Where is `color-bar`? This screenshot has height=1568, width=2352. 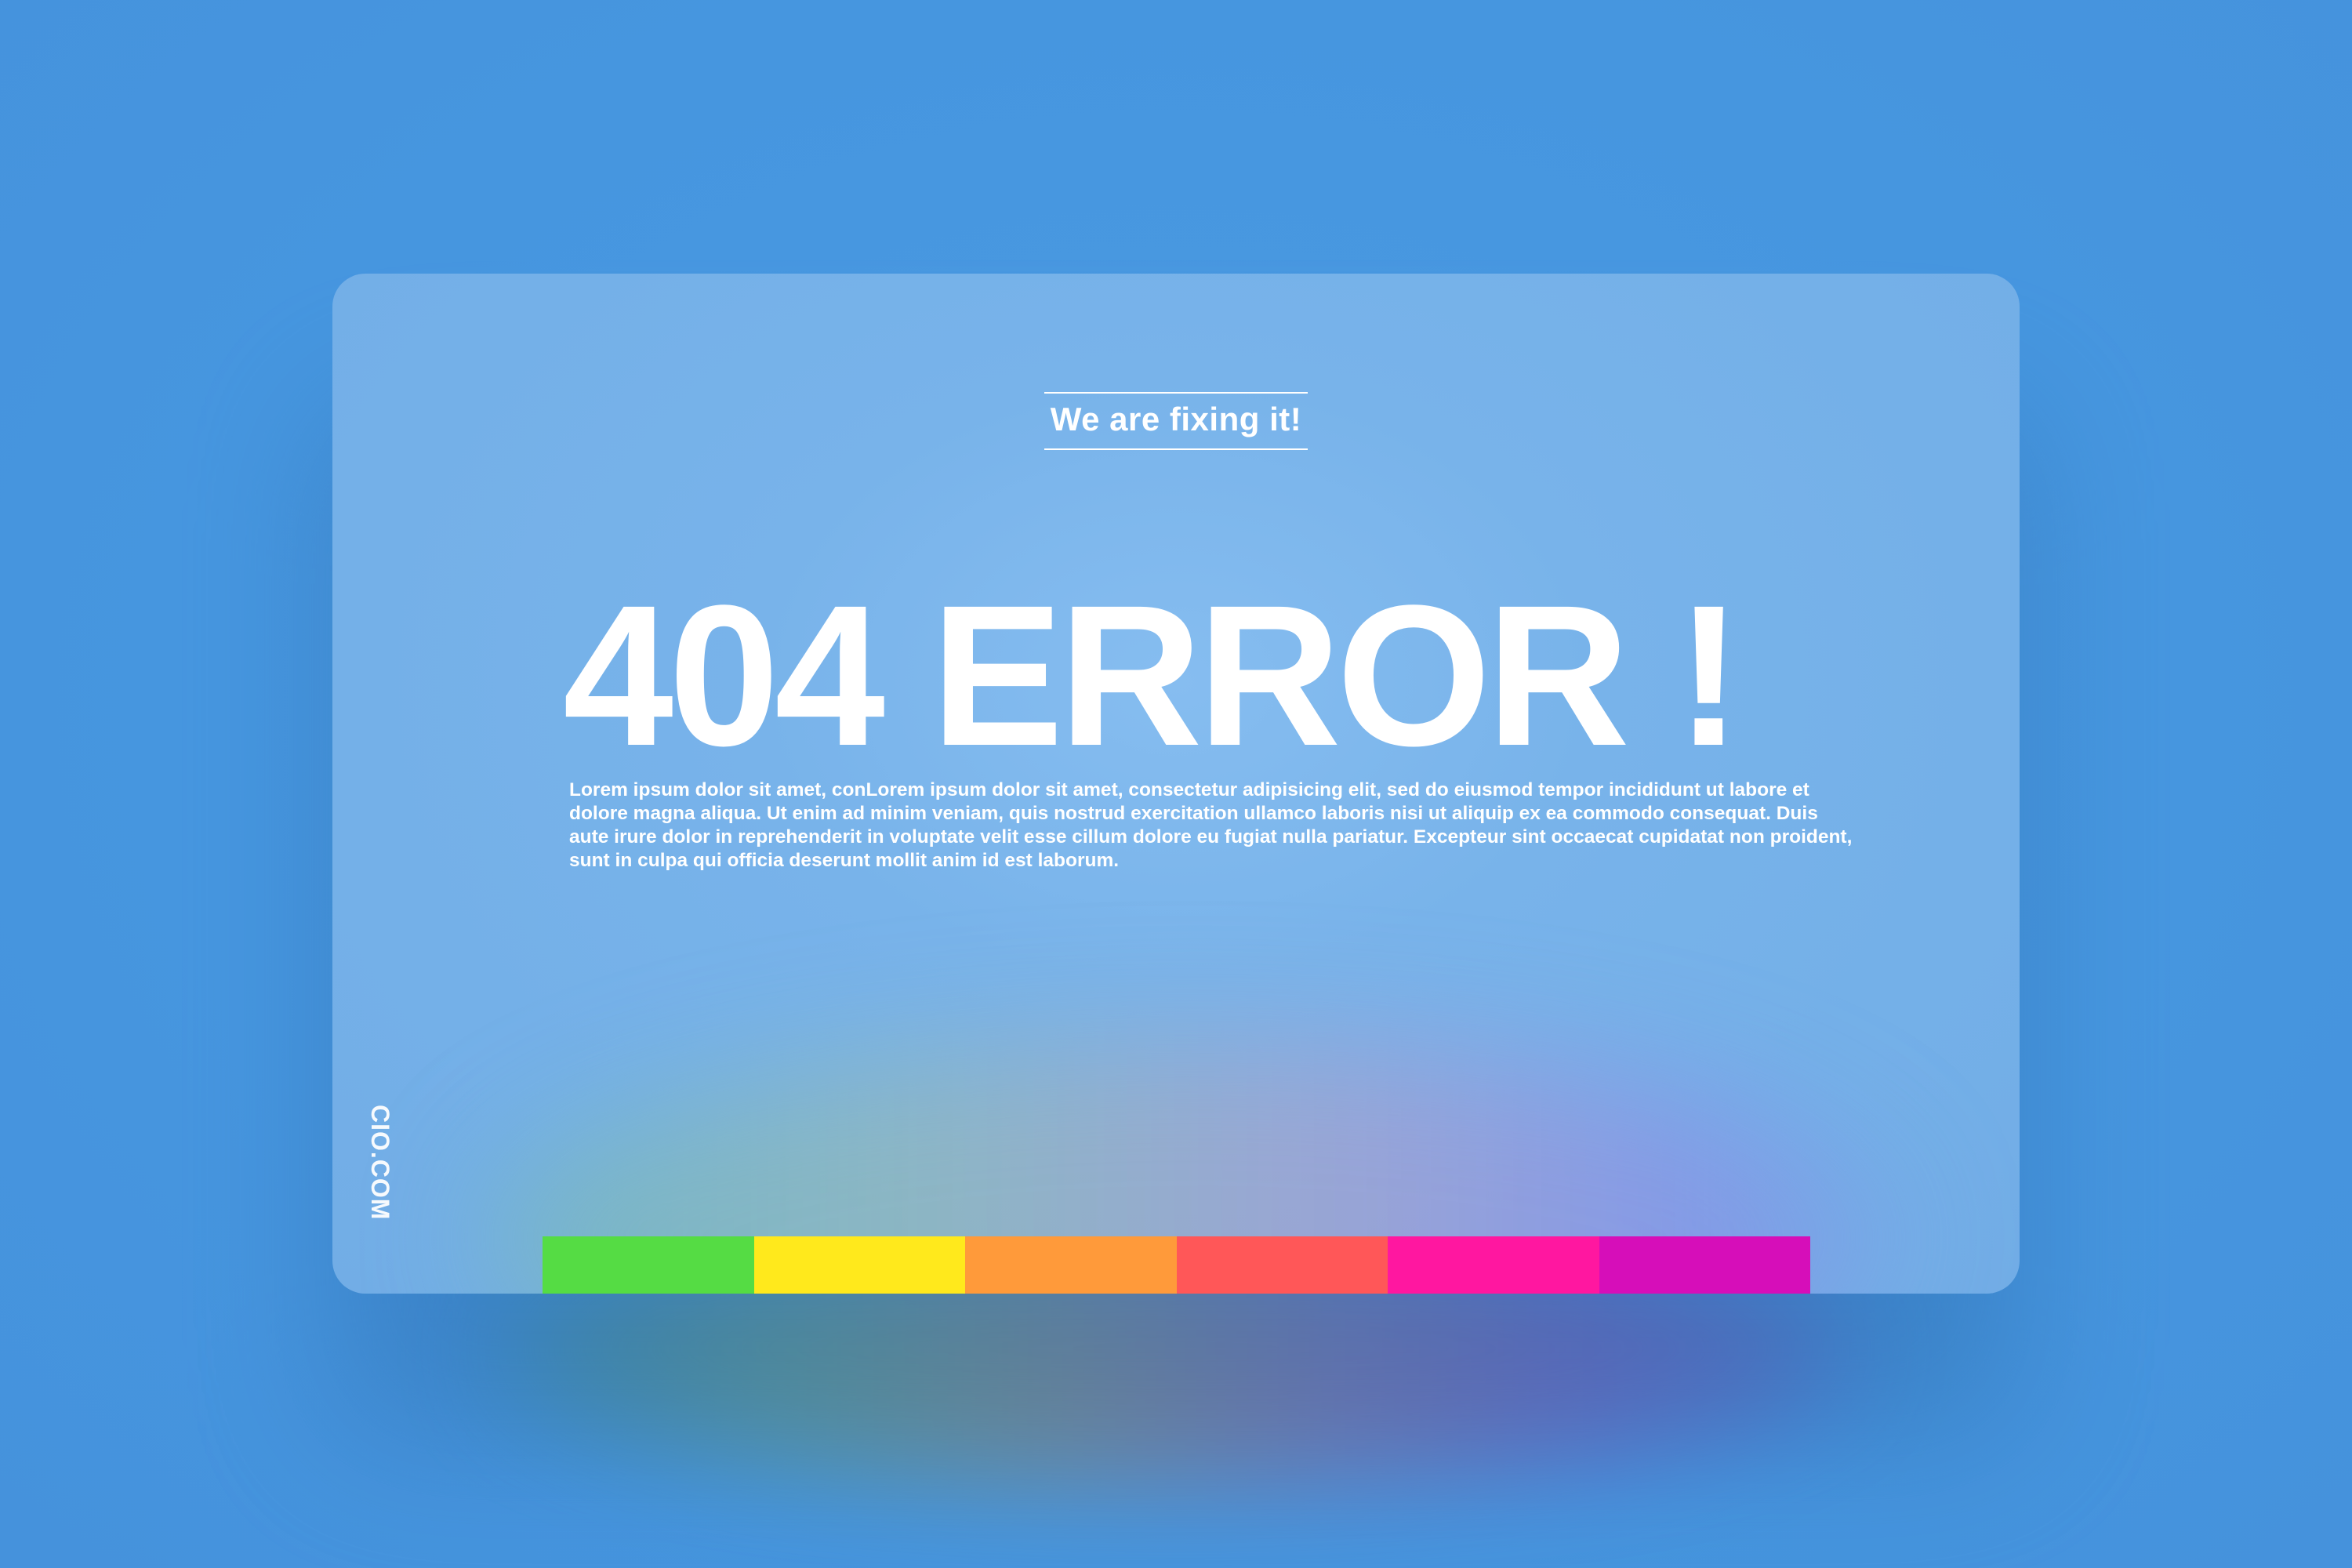
color-bar is located at coordinates (1176, 1265).